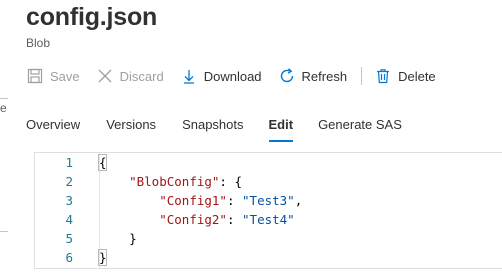  Describe the element at coordinates (92, 17) in the screenshot. I see `page-title: config.json` at that location.